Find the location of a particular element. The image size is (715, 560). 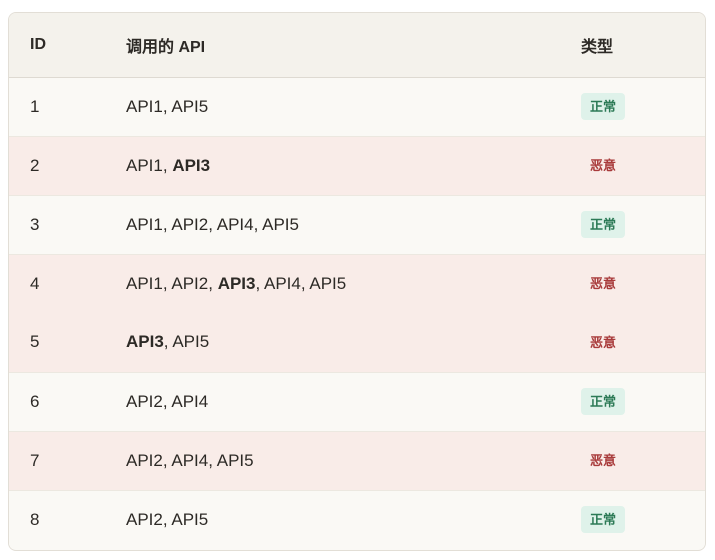

table-row: 3 API1, API2, API4, API5 正常 is located at coordinates (357, 224).